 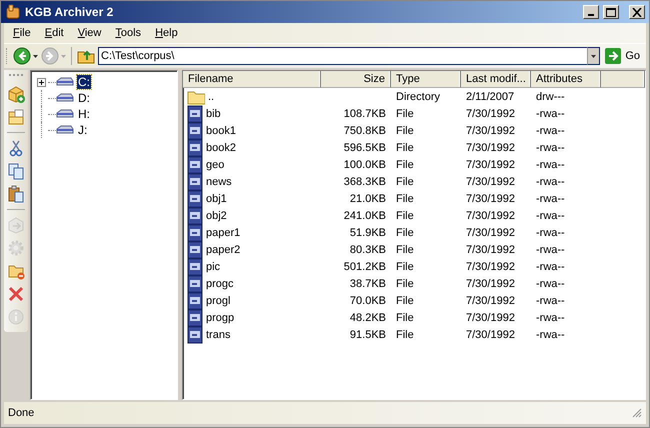 What do you see at coordinates (221, 130) in the screenshot?
I see `file-name: book1` at bounding box center [221, 130].